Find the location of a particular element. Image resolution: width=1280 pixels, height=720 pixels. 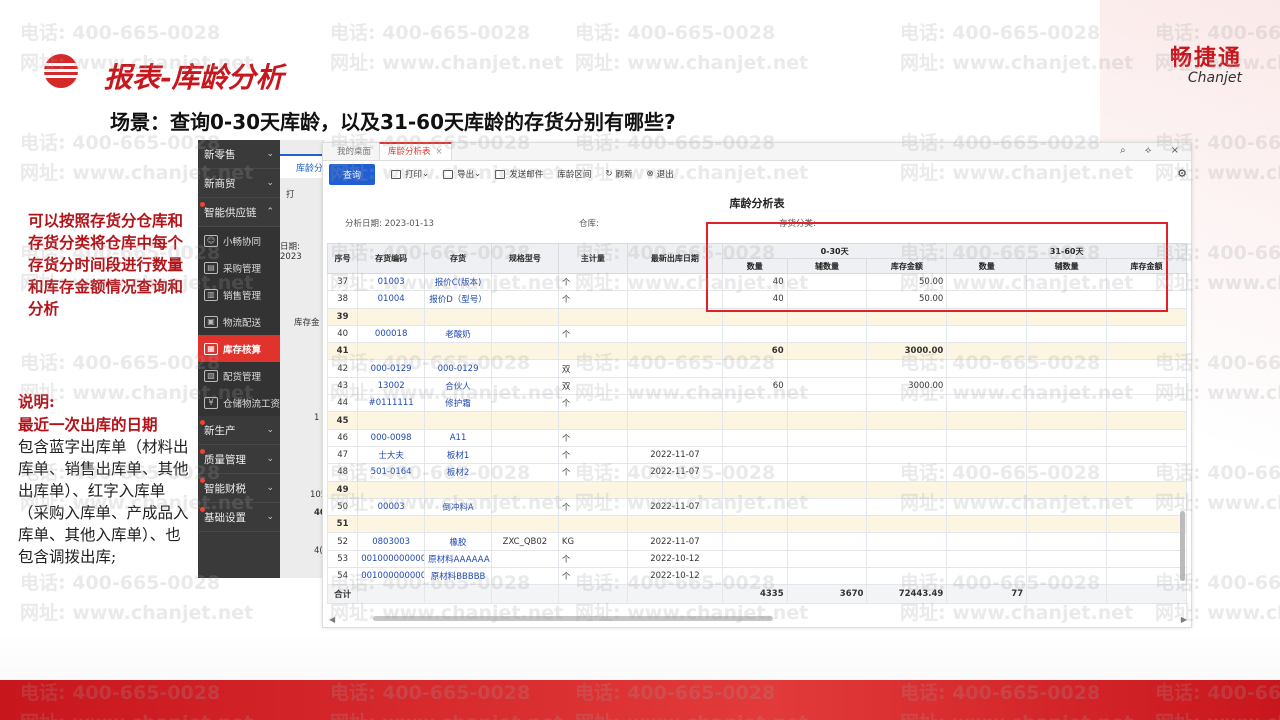

subtotal-row: 51 is located at coordinates (757, 524).